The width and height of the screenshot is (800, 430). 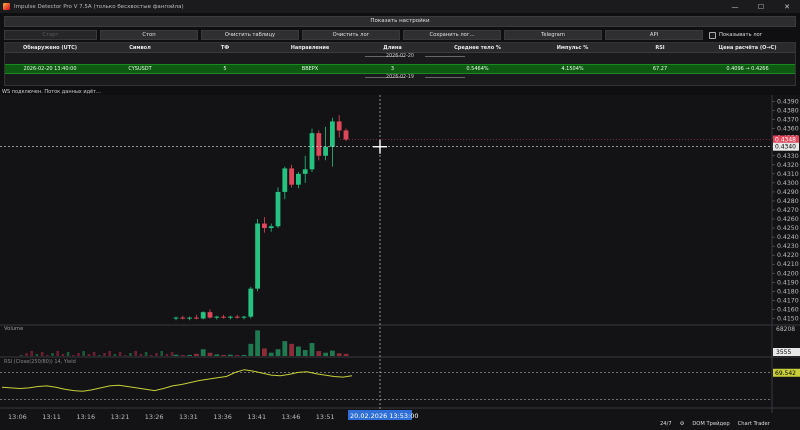 What do you see at coordinates (788, 246) in the screenshot?
I see `price-tick-label: 0.4230` at bounding box center [788, 246].